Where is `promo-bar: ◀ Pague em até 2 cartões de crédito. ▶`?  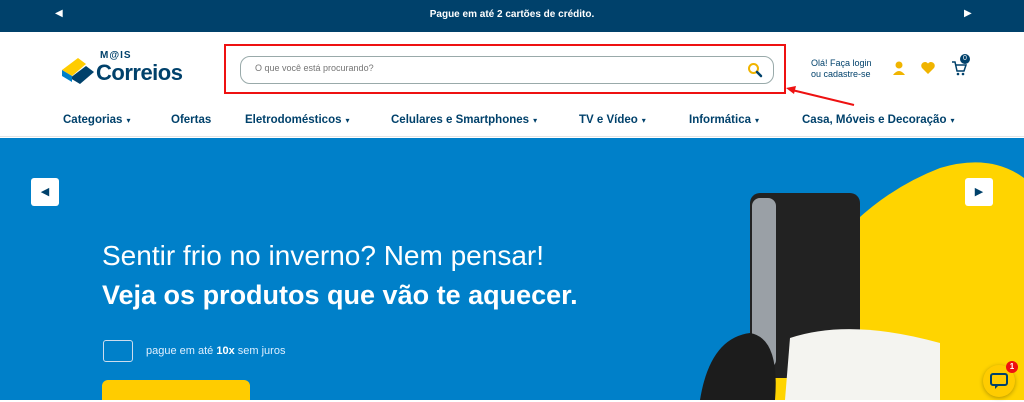
promo-bar: ◀ Pague em até 2 cartões de crédito. ▶ is located at coordinates (512, 16).